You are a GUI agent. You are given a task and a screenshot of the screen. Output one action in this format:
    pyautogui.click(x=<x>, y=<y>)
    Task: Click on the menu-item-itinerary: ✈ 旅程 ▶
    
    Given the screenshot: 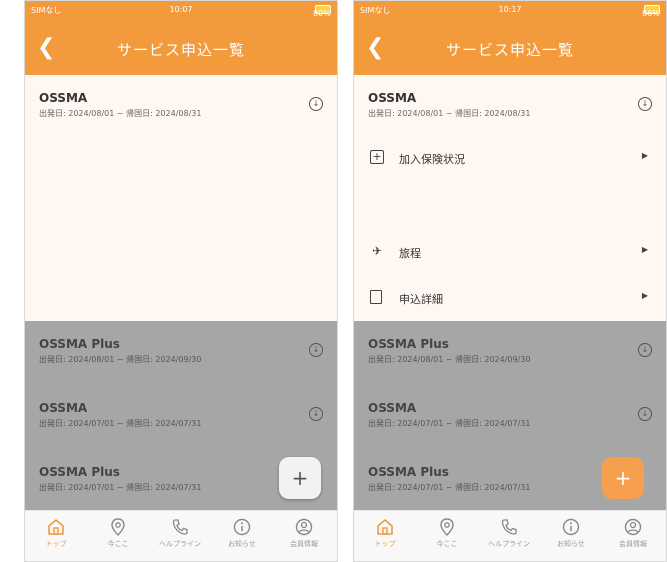 What is the action you would take?
    pyautogui.click(x=510, y=252)
    